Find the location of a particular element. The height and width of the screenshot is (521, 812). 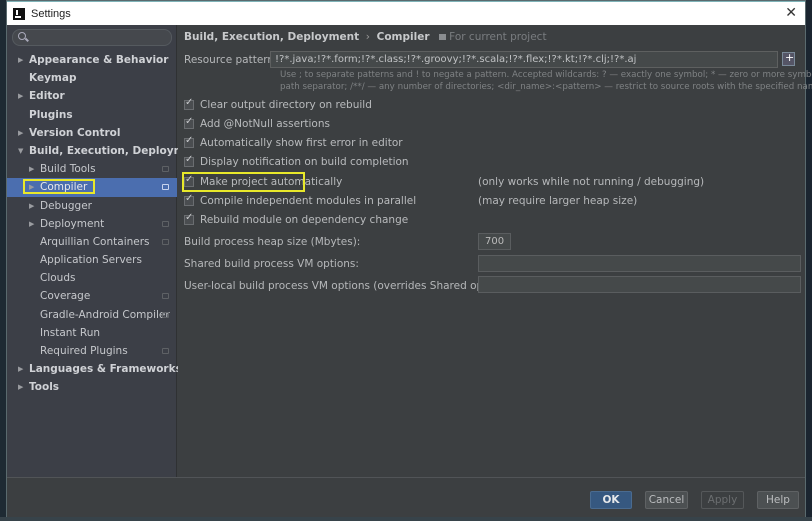

intellij-app-icon is located at coordinates (19, 13).